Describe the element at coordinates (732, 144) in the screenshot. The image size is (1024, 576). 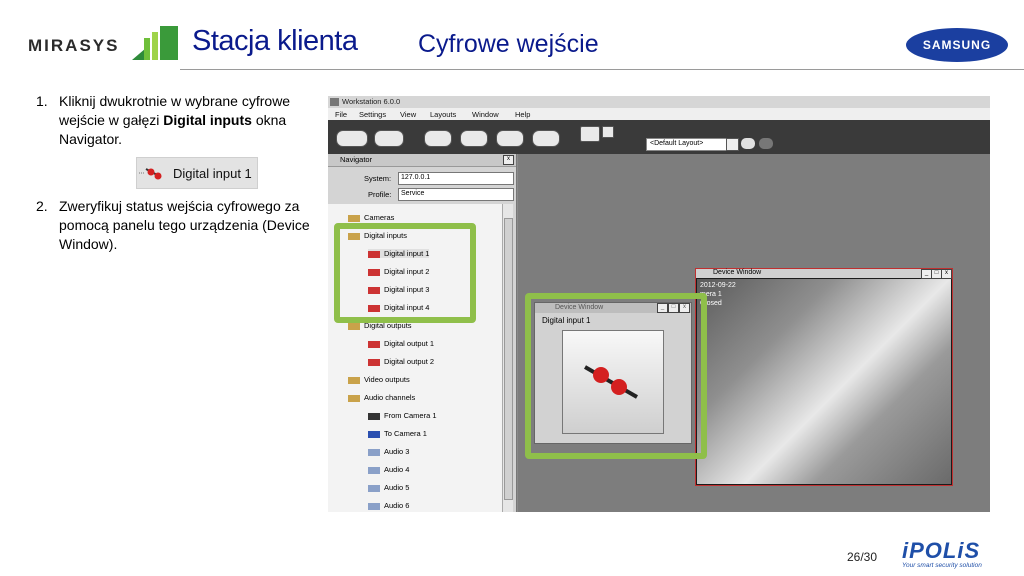
I see `layout-dropdown-icon` at that location.